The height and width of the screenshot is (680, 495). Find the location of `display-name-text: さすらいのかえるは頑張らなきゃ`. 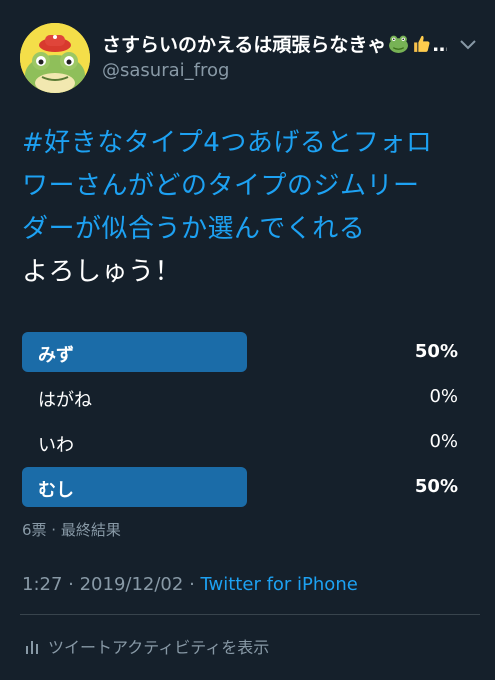

display-name-text: さすらいのかえるは頑張らなきゃ is located at coordinates (244, 45).